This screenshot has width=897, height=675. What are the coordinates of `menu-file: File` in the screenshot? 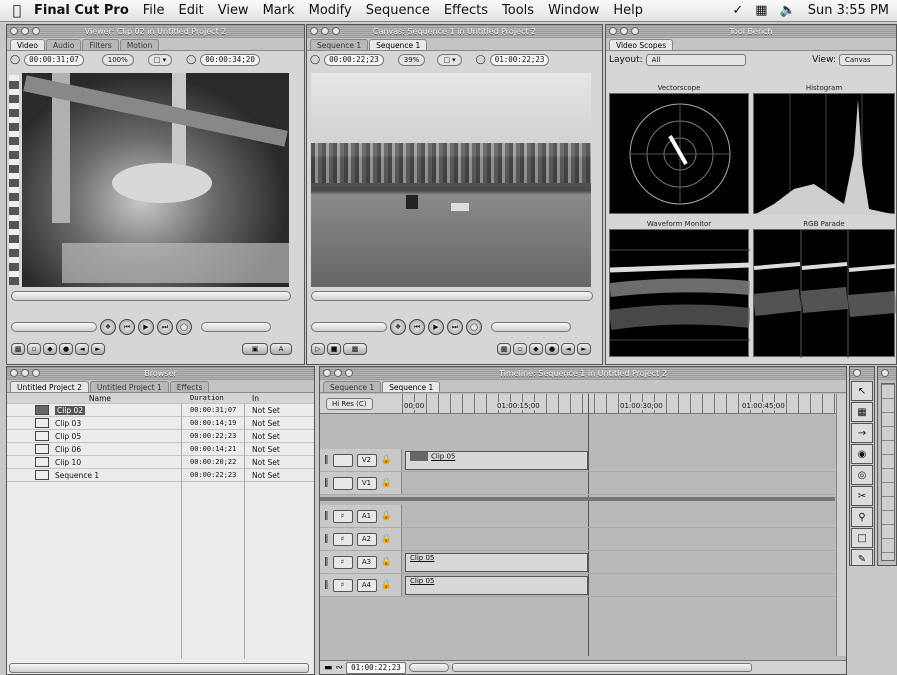 It's located at (154, 10).